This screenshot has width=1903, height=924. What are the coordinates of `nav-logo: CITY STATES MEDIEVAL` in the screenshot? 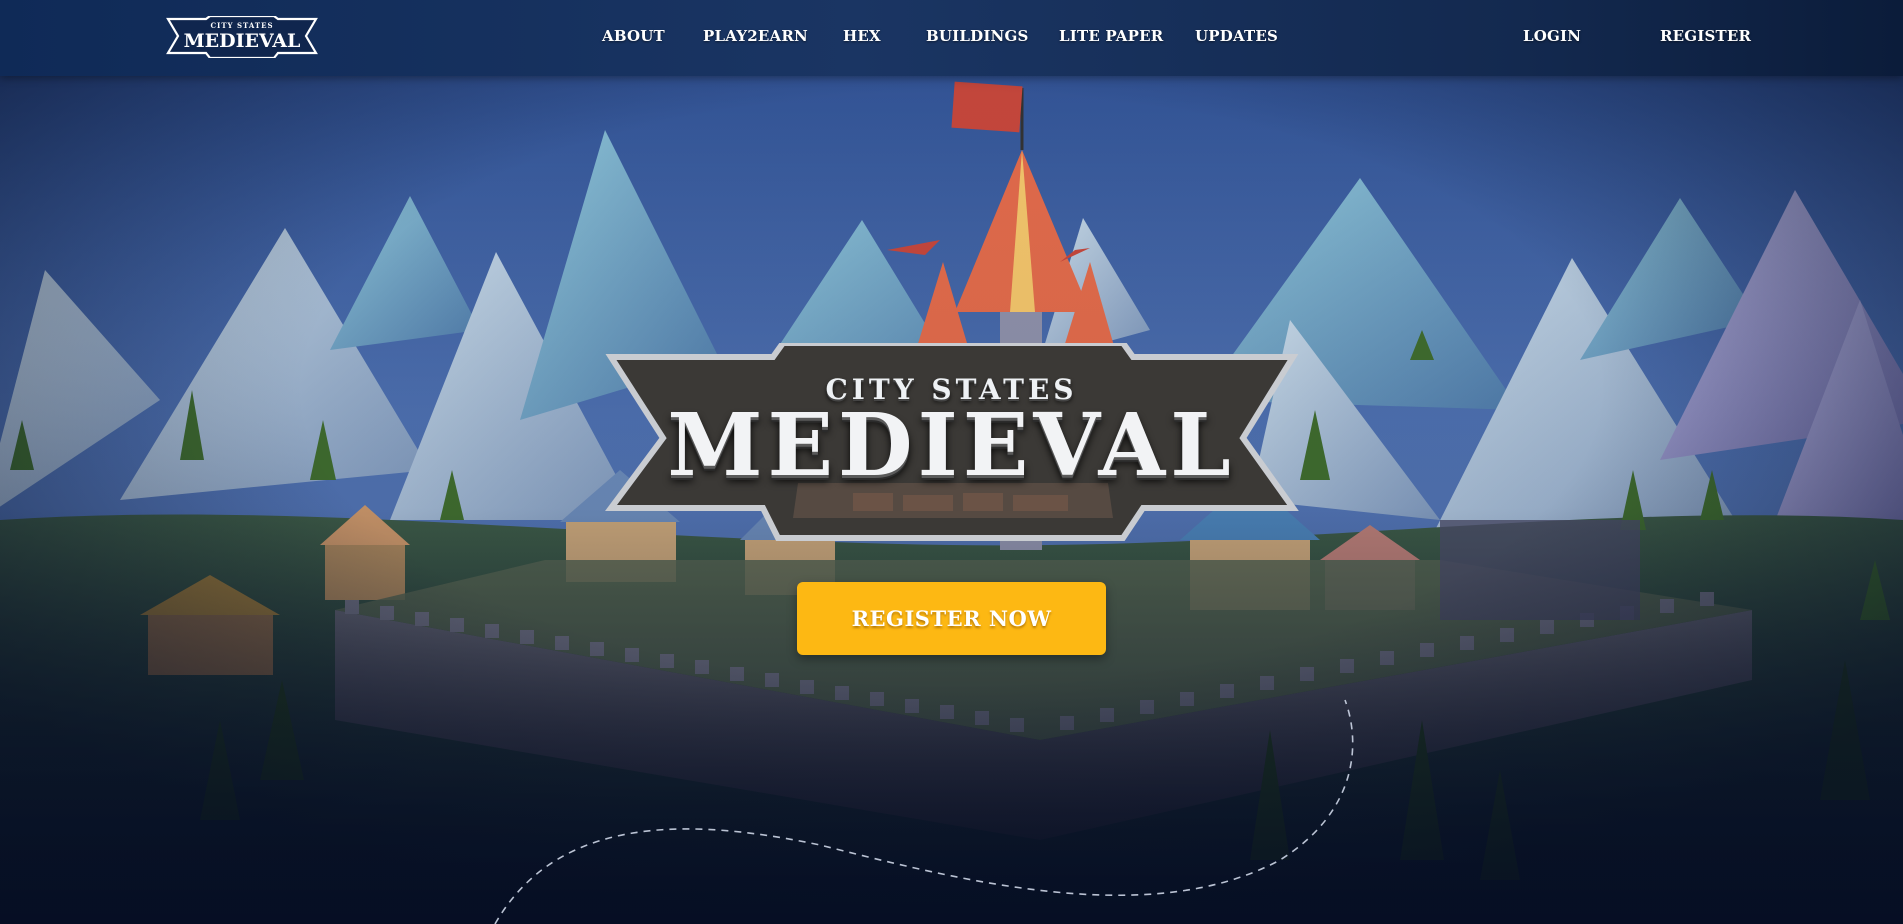 It's located at (242, 37).